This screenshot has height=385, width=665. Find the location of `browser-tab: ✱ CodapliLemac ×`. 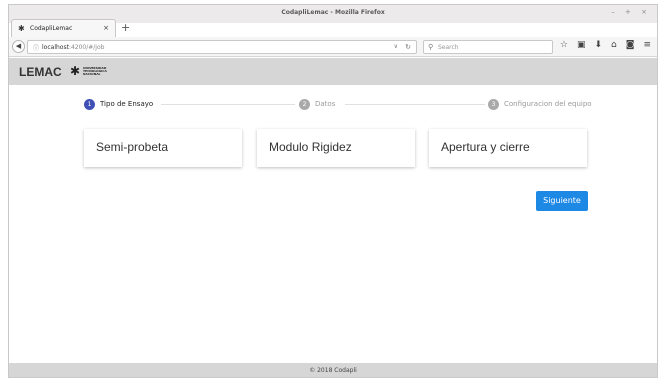

browser-tab: ✱ CodapliLemac × is located at coordinates (63, 28).